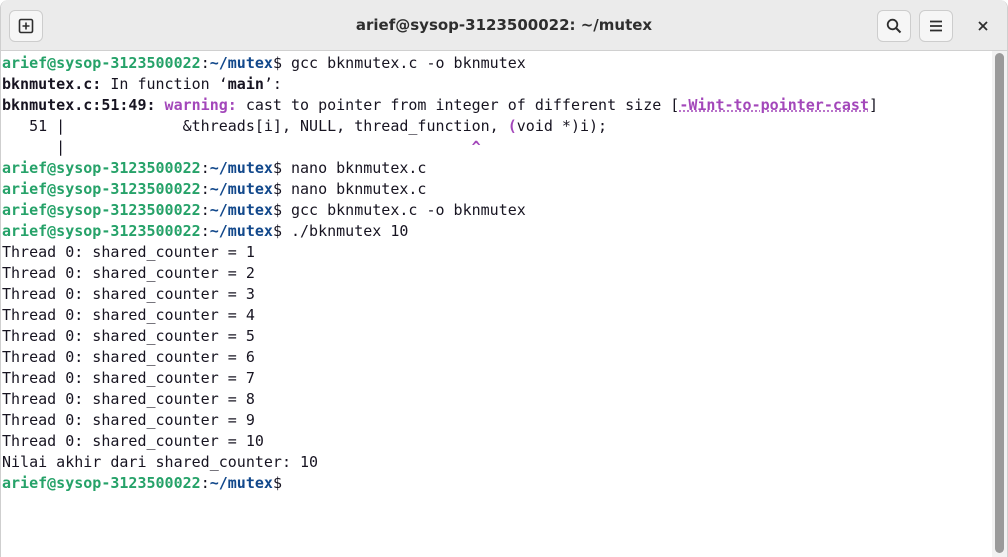 The height and width of the screenshot is (557, 1008). I want to click on code-prefix: 51 | &threads[i], NULL, thread_function,, so click(255, 126).